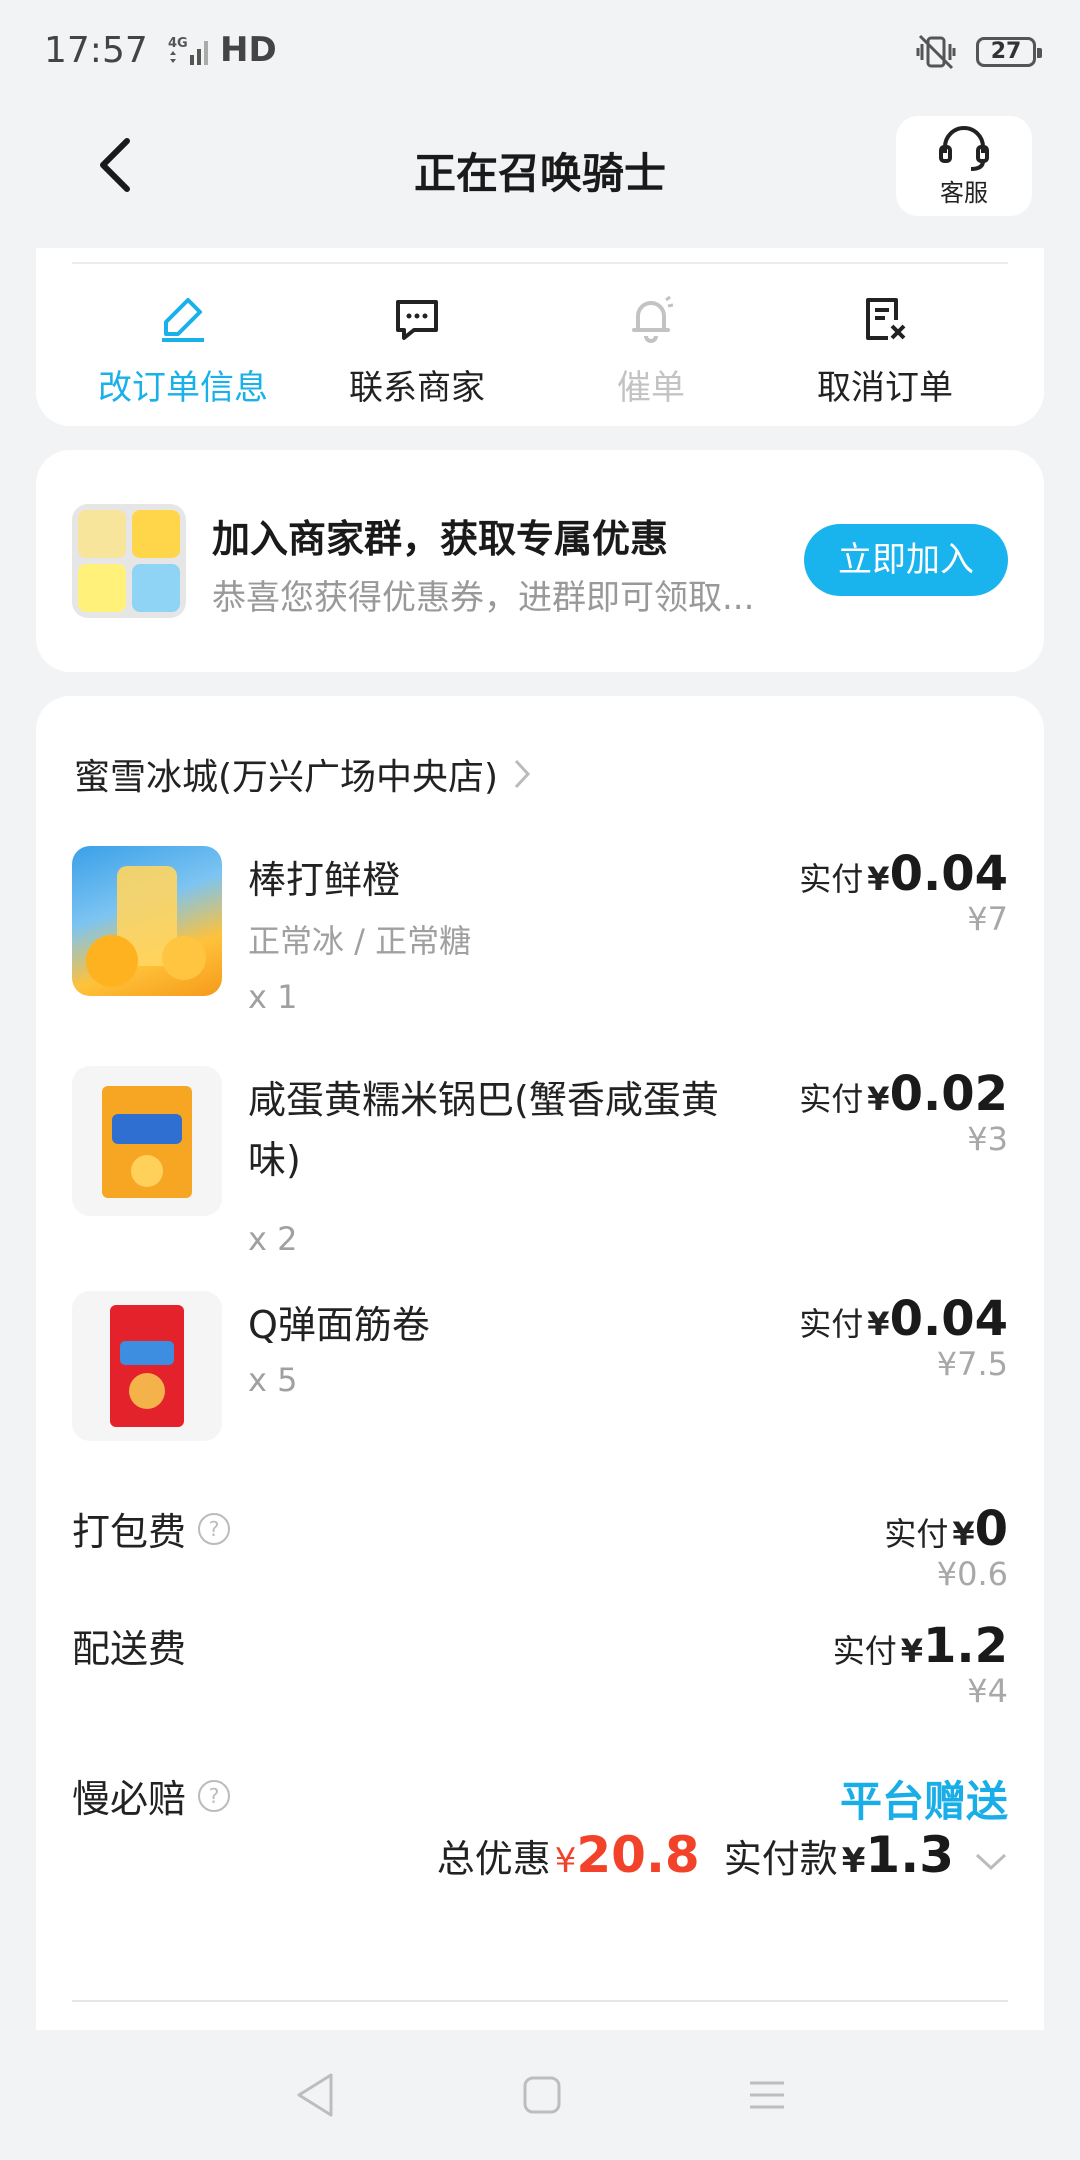 This screenshot has height=2160, width=1080. Describe the element at coordinates (936, 52) in the screenshot. I see `vibrate-off-icon` at that location.